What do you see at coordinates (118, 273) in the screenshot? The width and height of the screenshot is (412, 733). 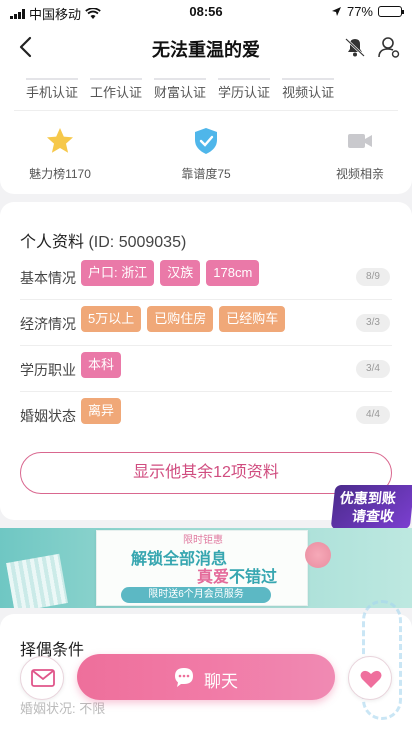 I see `tag: 户口: 浙江` at bounding box center [118, 273].